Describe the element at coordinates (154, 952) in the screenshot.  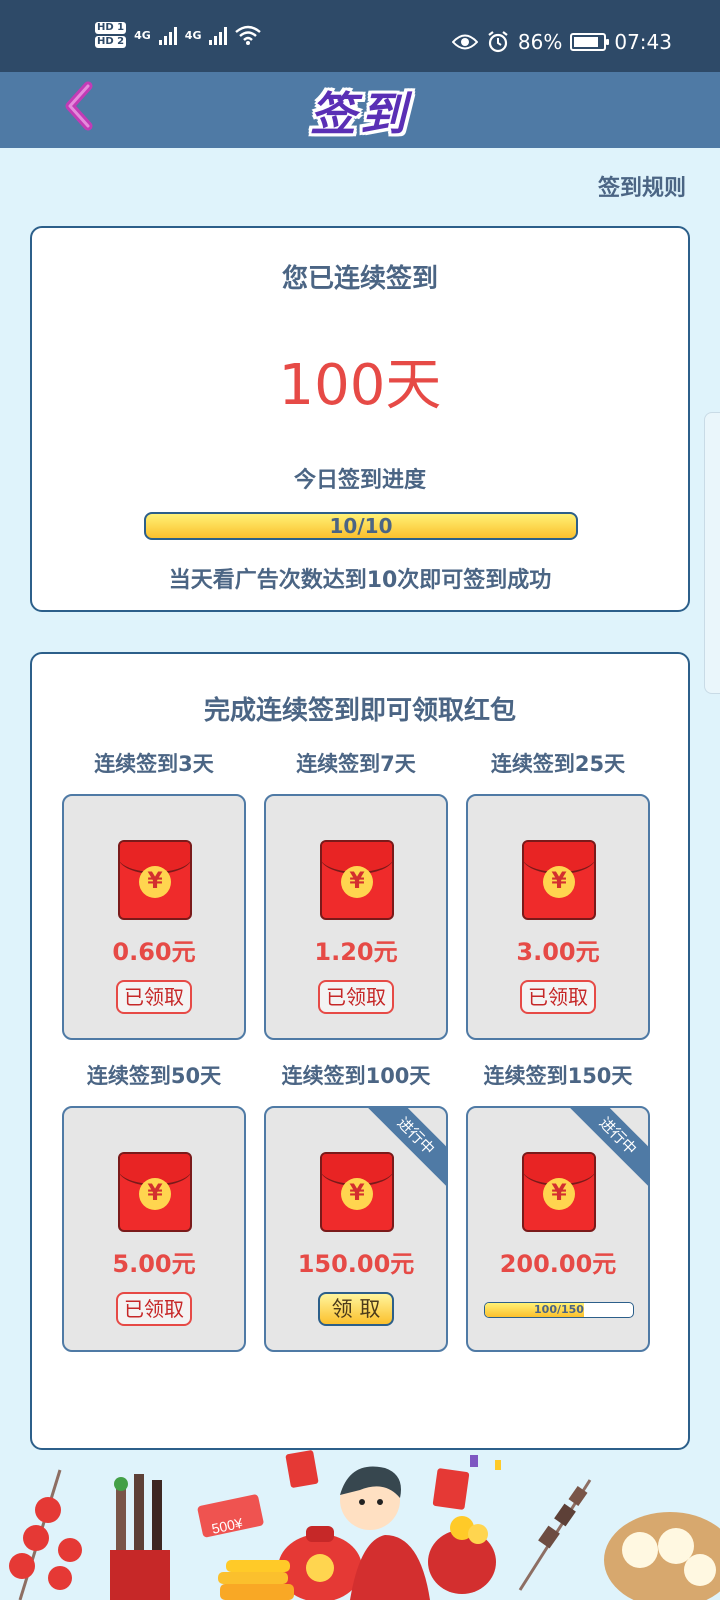
I see `reward-amount: 0.60元` at that location.